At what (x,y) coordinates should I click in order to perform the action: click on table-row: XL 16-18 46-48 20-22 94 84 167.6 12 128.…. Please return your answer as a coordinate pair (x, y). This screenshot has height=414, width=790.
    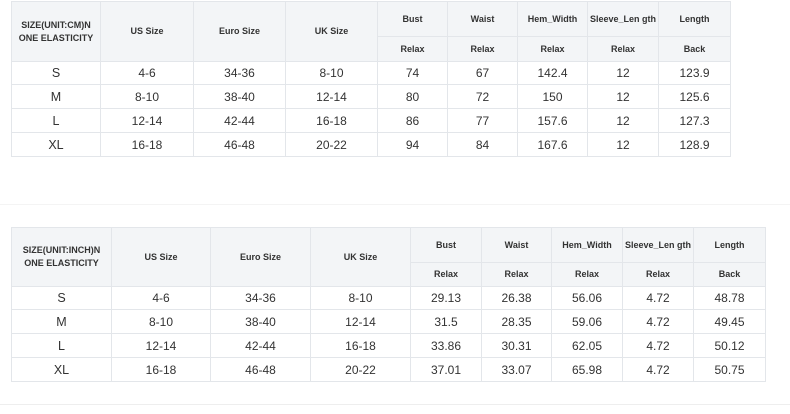
    Looking at the image, I should click on (371, 144).